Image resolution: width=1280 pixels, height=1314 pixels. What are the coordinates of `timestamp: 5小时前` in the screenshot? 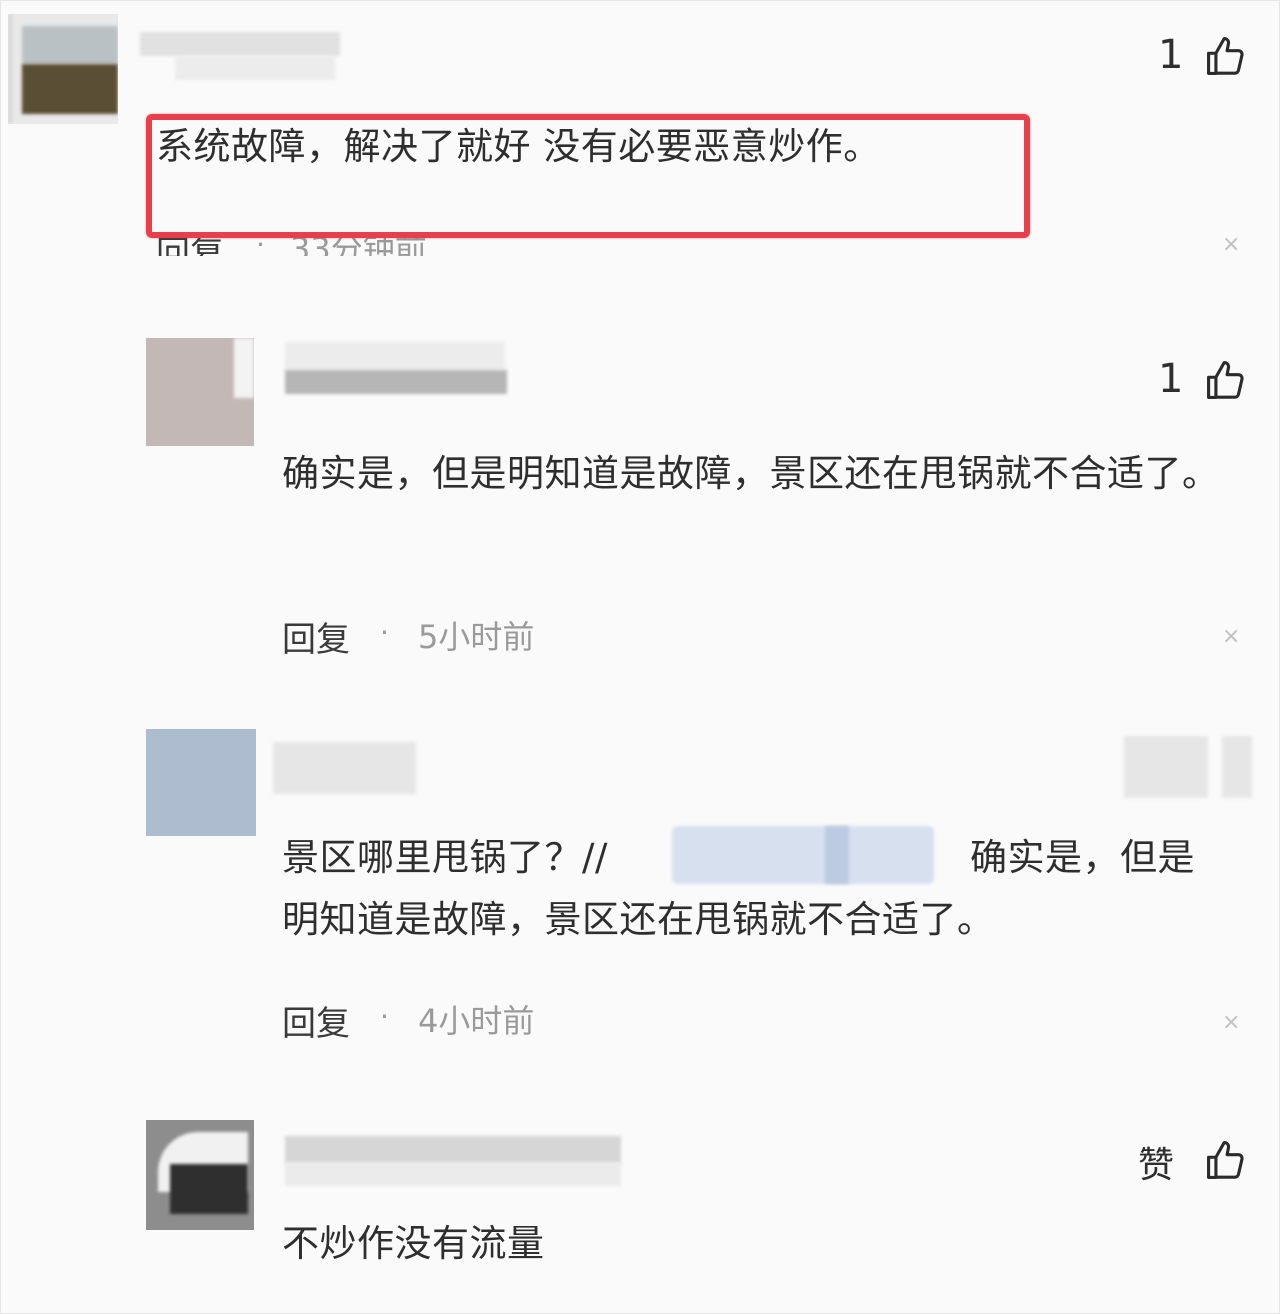 It's located at (476, 637).